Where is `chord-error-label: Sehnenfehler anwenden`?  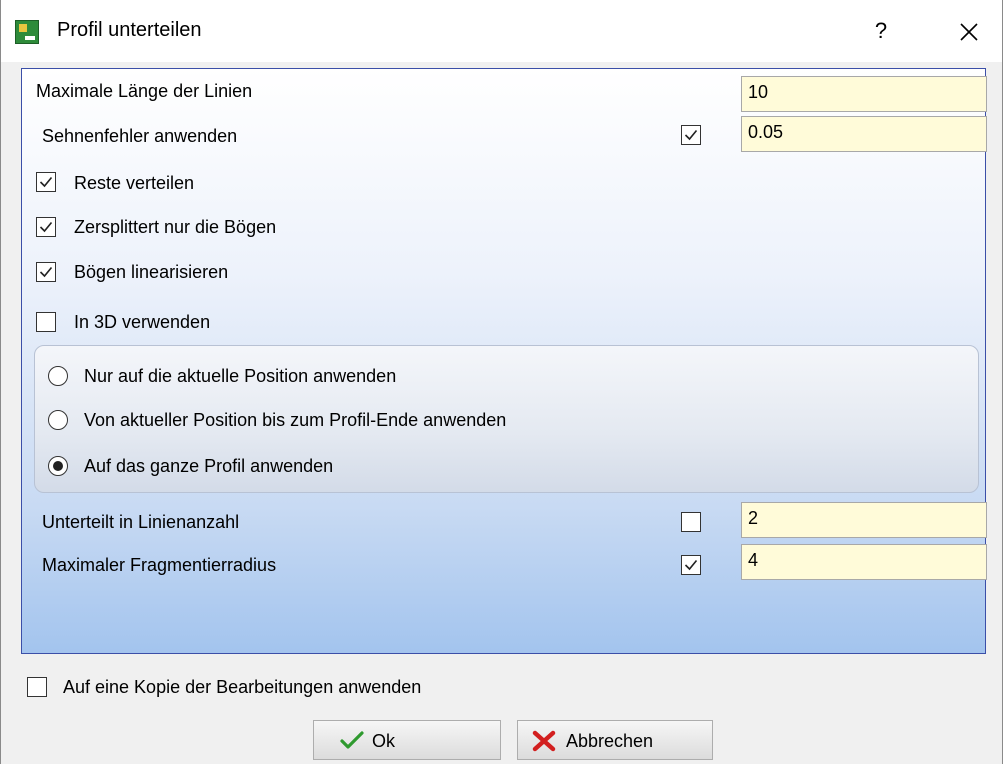 chord-error-label: Sehnenfehler anwenden is located at coordinates (140, 136).